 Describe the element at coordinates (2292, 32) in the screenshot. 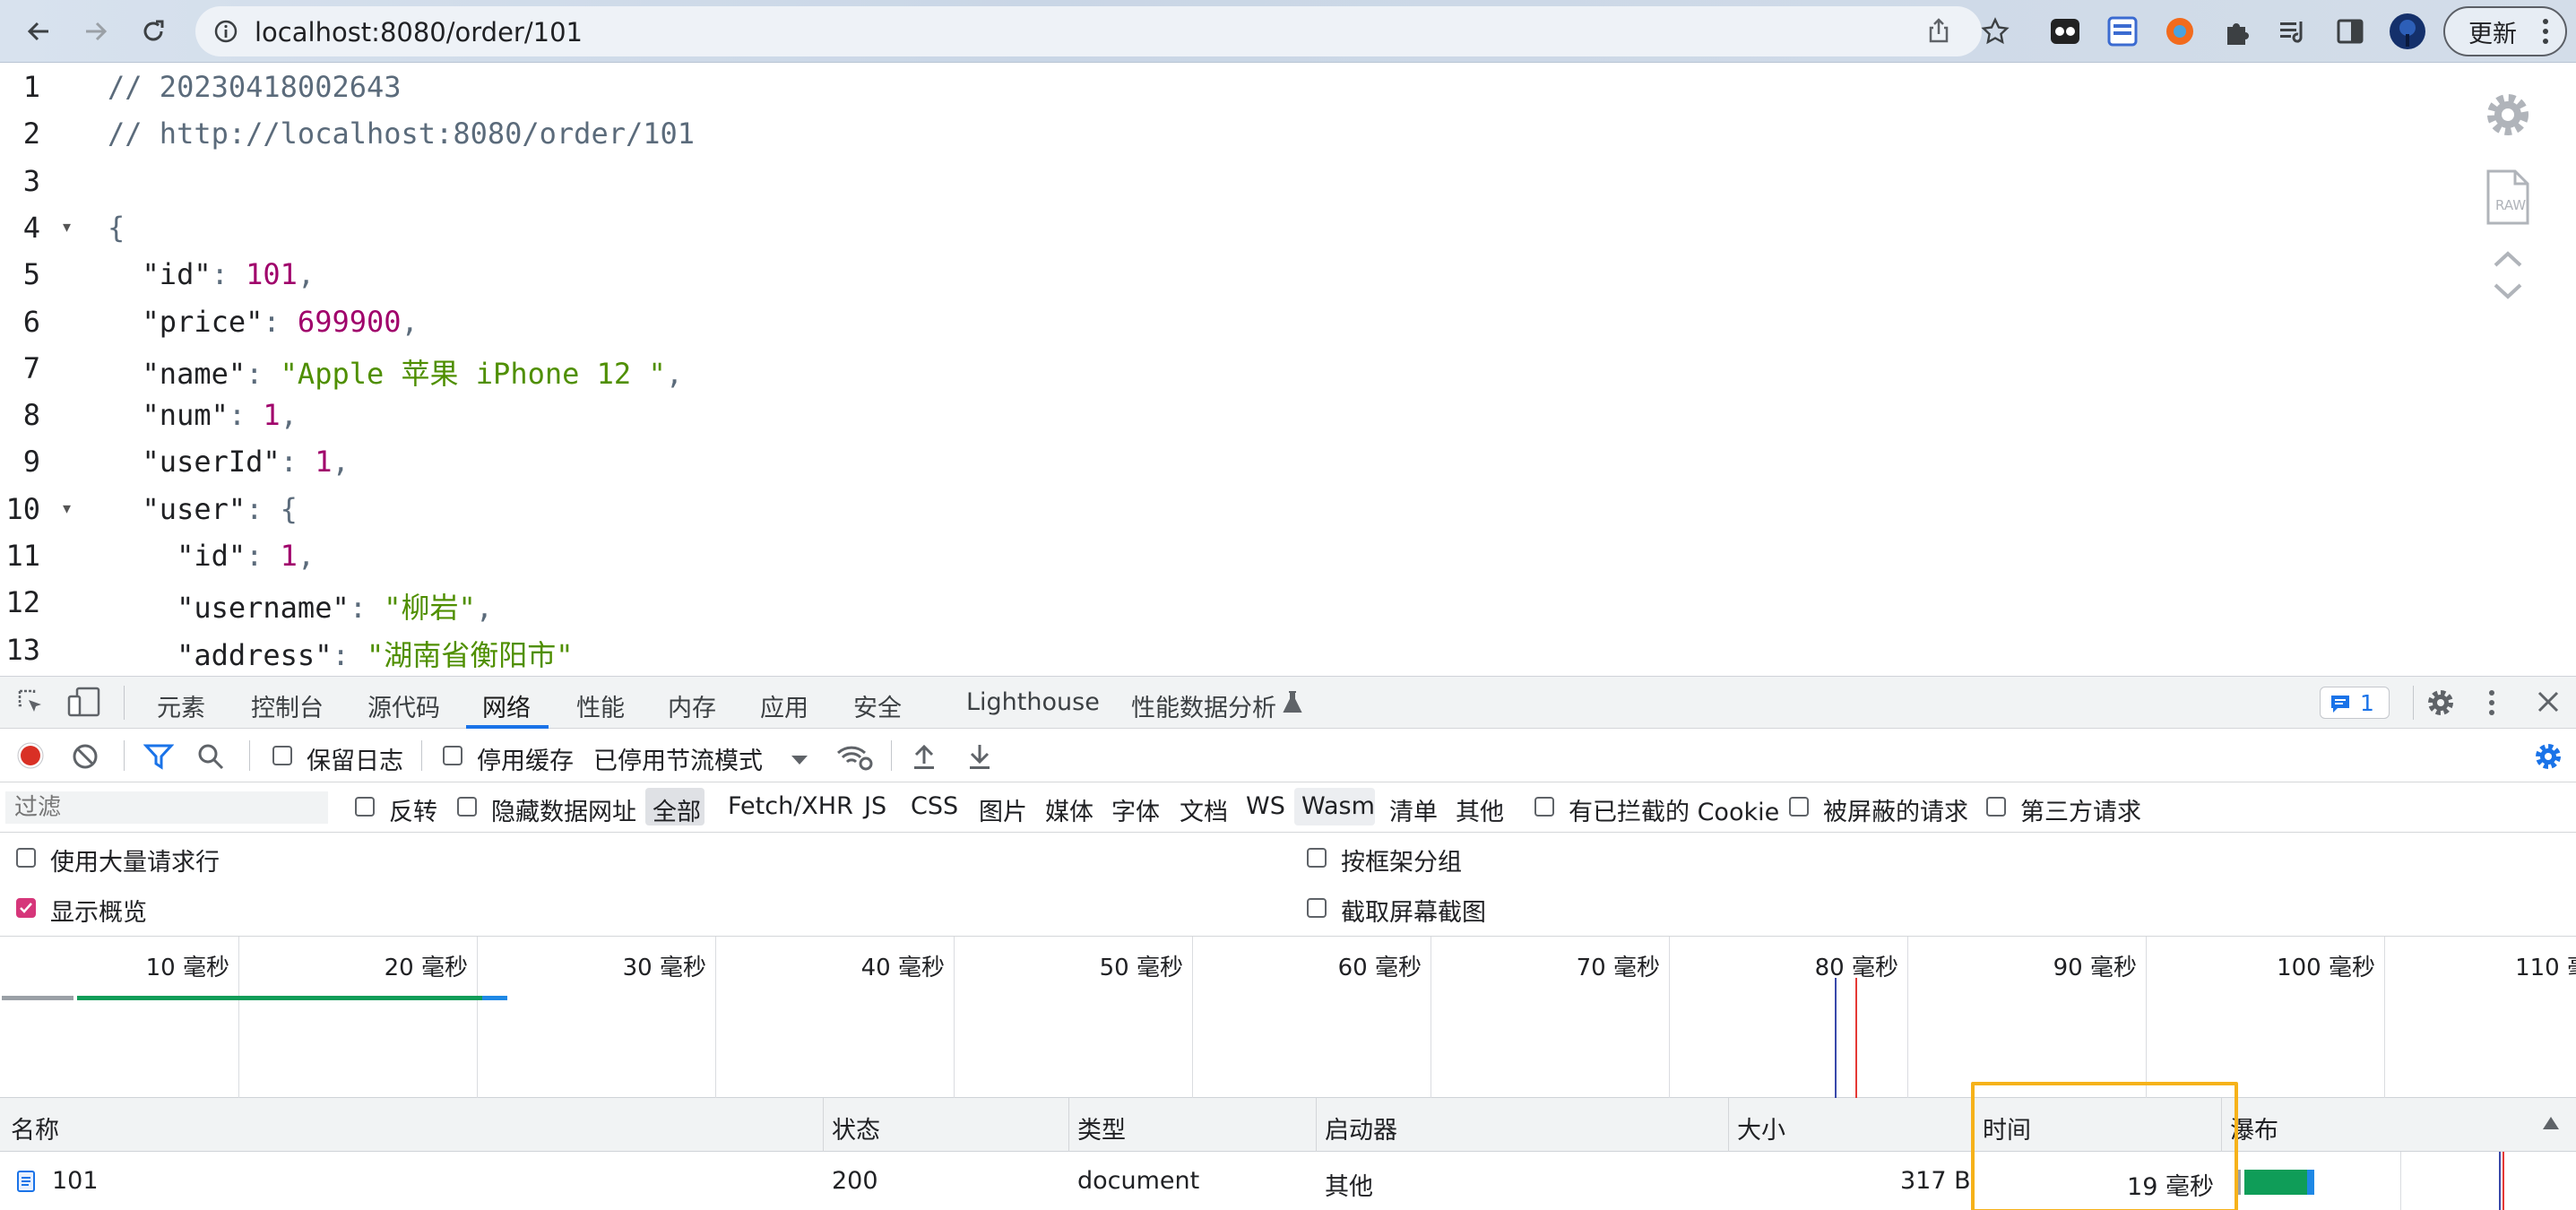

I see `media-icon` at that location.